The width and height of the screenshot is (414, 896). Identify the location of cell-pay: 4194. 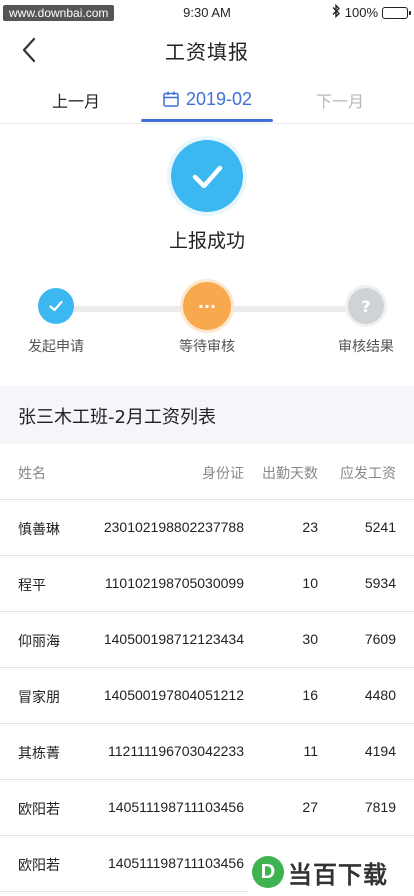
(380, 751).